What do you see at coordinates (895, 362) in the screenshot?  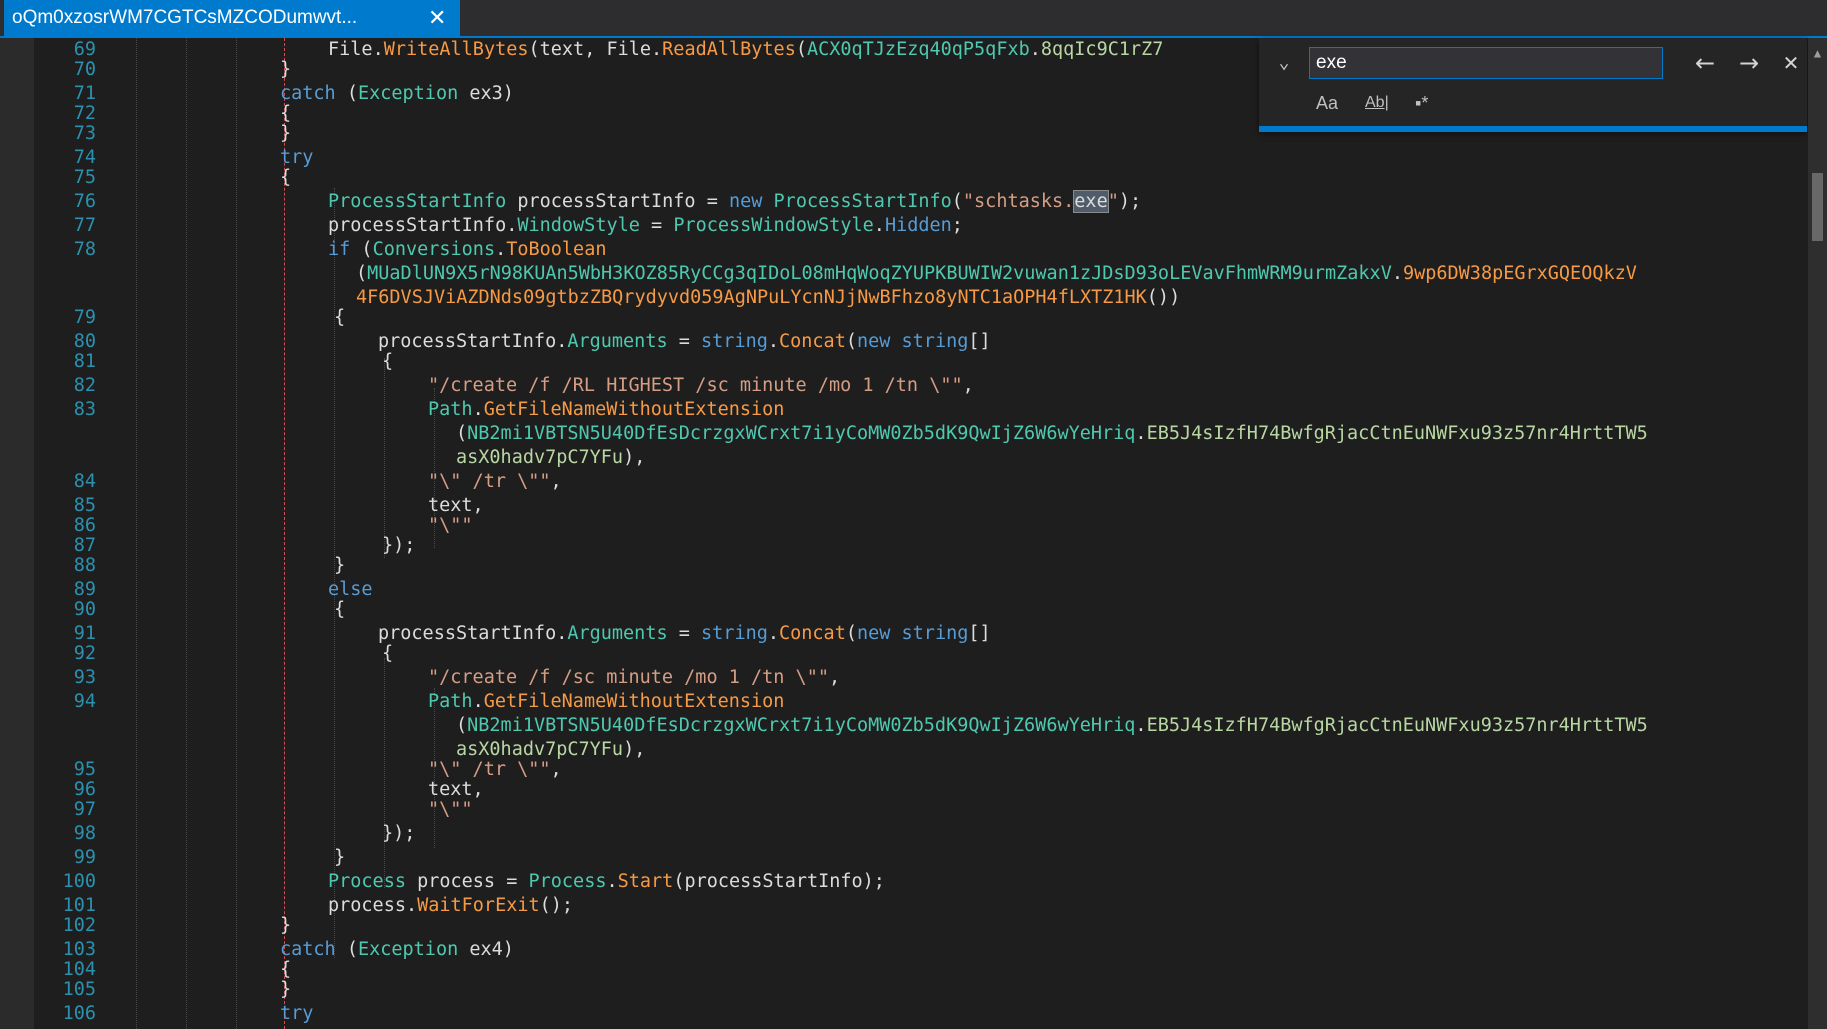 I see `code-line: 81 {` at bounding box center [895, 362].